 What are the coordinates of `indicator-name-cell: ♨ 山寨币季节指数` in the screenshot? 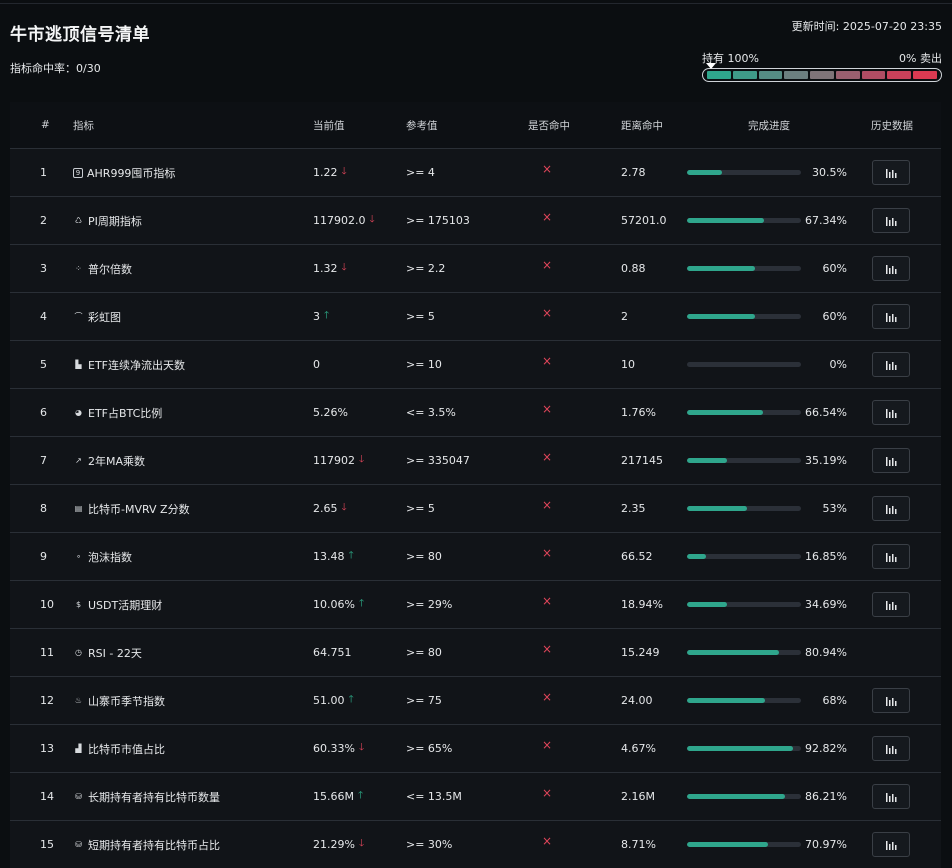 It's located at (119, 701).